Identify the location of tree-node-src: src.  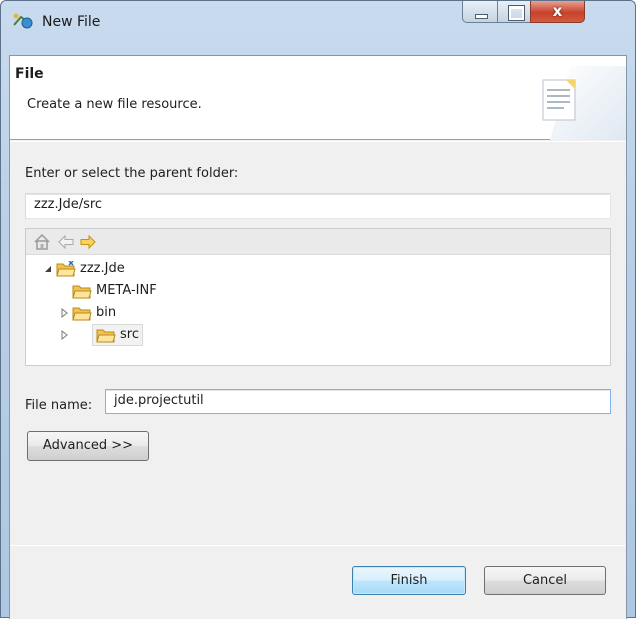
(158, 335).